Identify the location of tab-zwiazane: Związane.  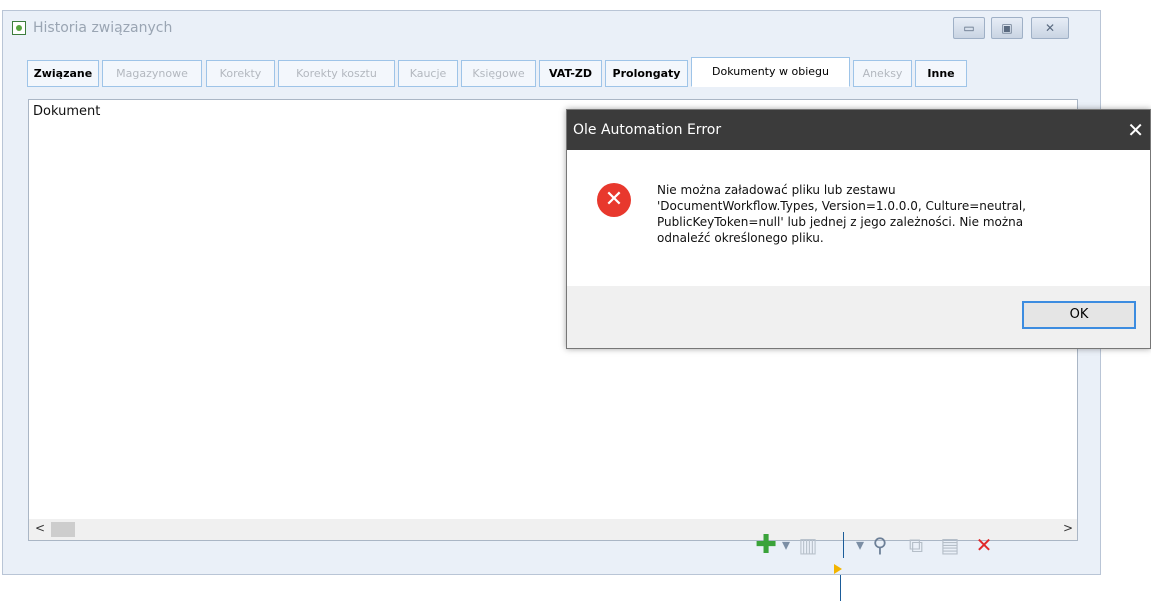
(63, 73).